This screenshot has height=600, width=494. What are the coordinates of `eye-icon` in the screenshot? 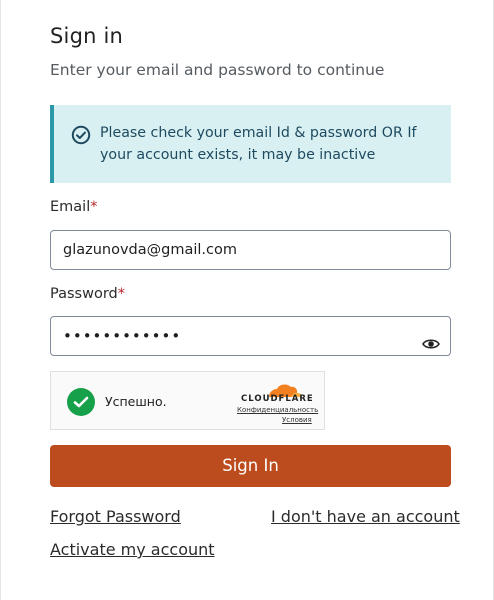 It's located at (431, 338).